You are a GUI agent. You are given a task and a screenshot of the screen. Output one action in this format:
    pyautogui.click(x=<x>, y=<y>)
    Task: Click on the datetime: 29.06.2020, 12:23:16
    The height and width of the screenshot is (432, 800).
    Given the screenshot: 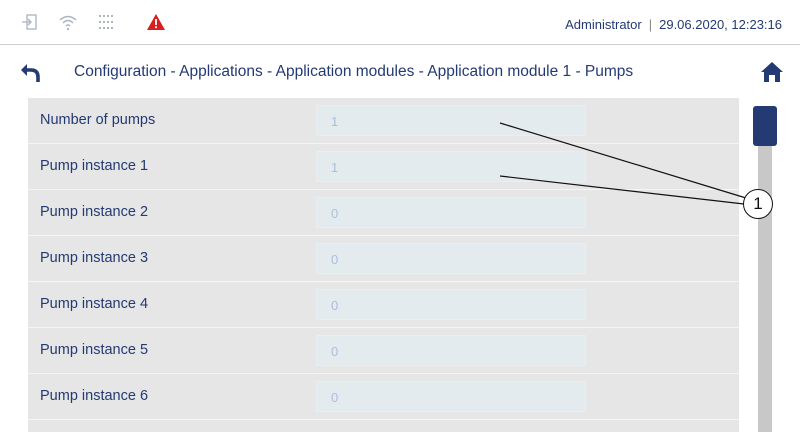 What is the action you would take?
    pyautogui.click(x=720, y=24)
    